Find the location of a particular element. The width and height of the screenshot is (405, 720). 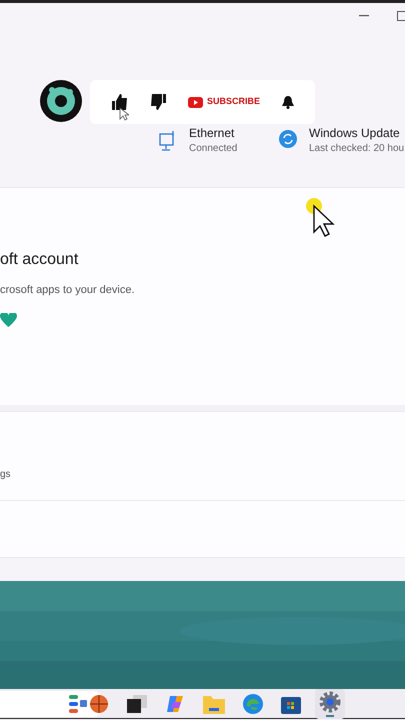

thumbs-up-icon is located at coordinates (120, 102).